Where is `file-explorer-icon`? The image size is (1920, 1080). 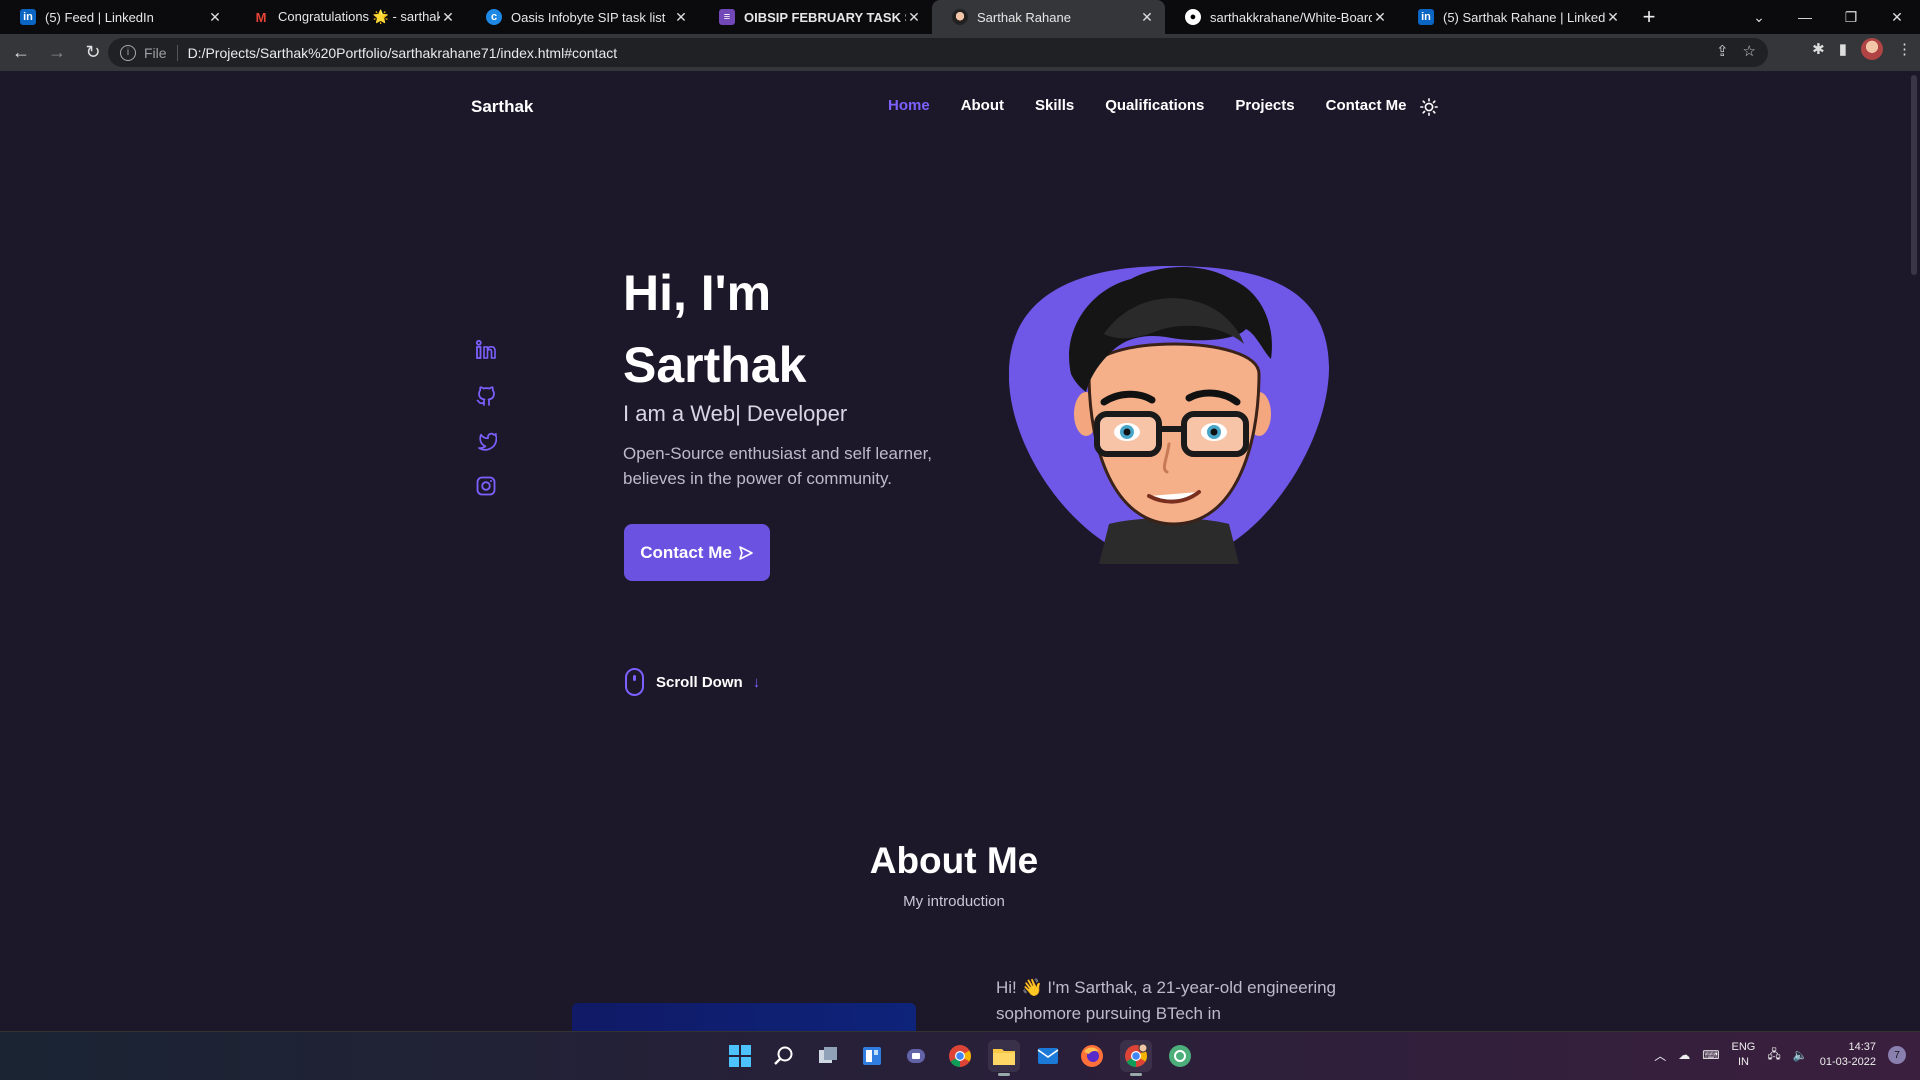 file-explorer-icon is located at coordinates (1004, 1058).